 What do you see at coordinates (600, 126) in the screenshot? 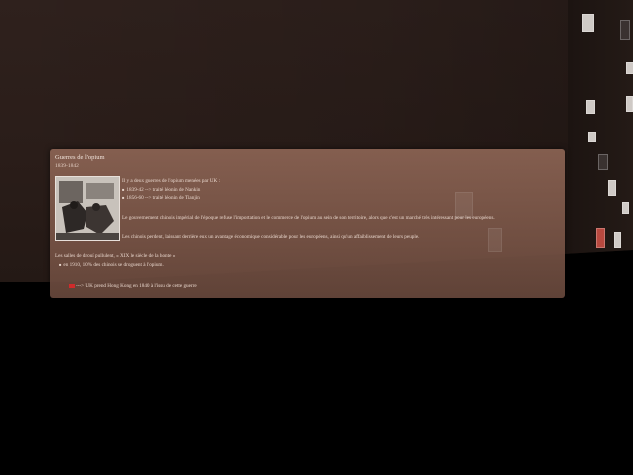
I see `side-wall` at bounding box center [600, 126].